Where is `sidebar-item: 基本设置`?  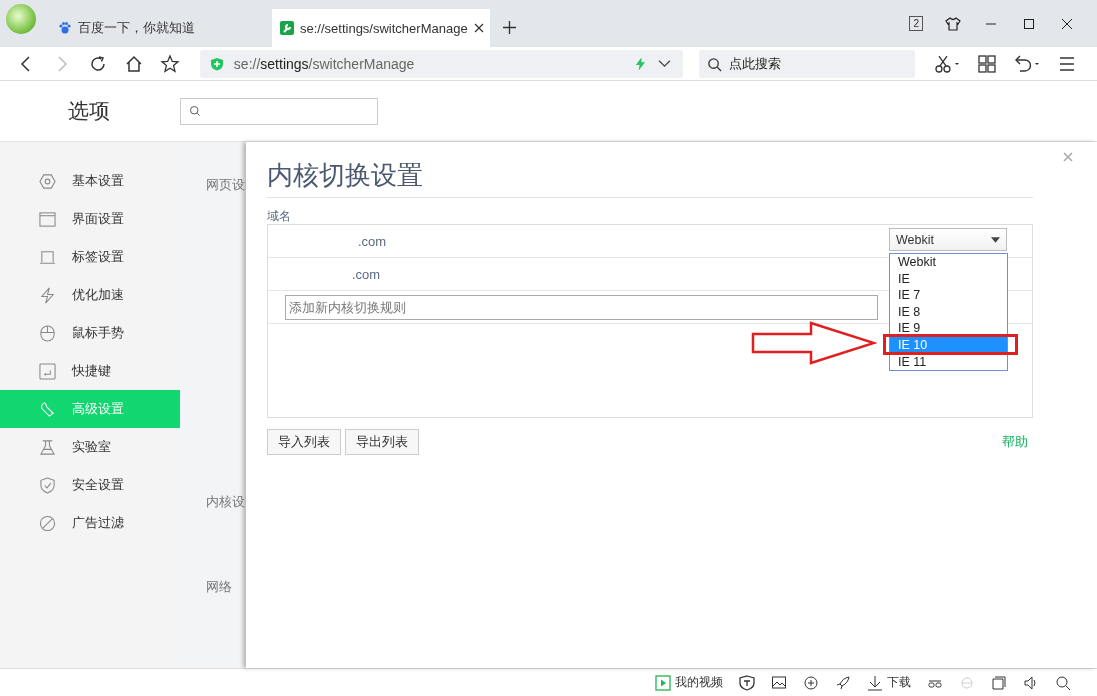
sidebar-item: 基本设置 is located at coordinates (90, 181).